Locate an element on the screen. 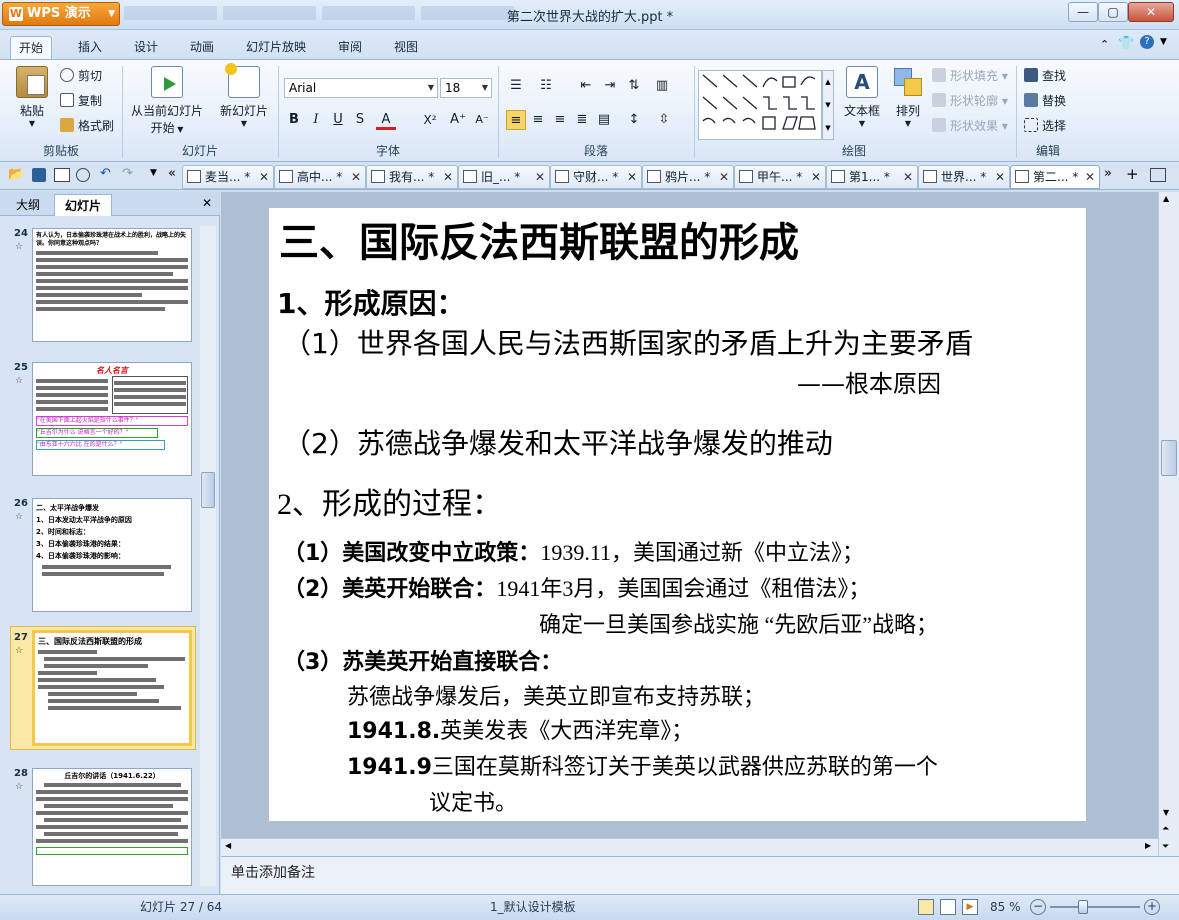  tab-view: 视图 is located at coordinates (406, 48).